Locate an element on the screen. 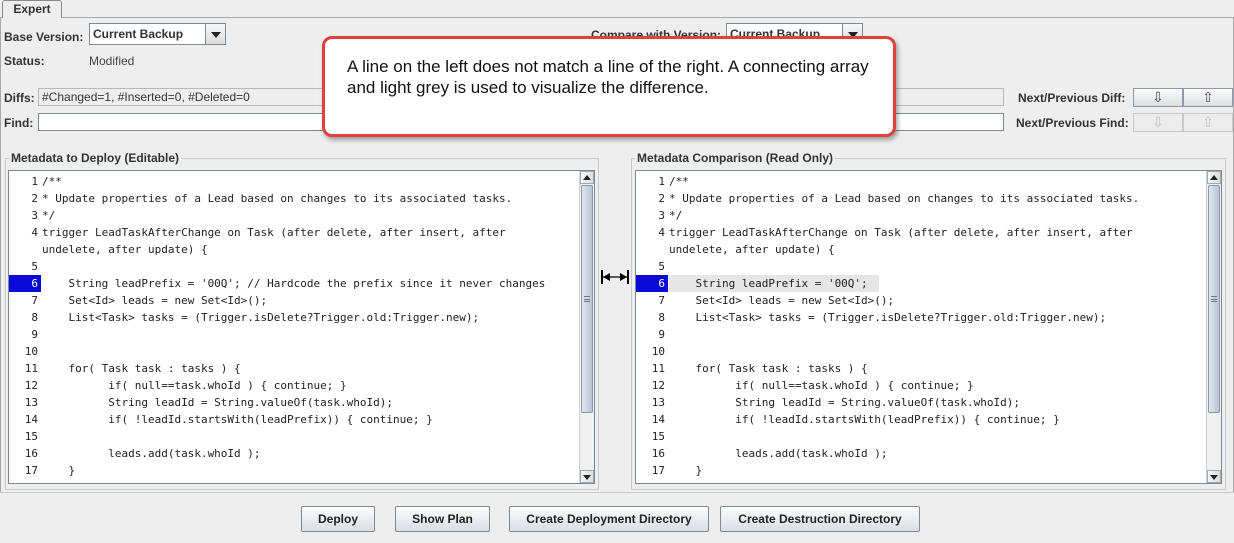 The height and width of the screenshot is (543, 1234). right-panel-title: Metadata Comparison (Read Only) is located at coordinates (735, 158).